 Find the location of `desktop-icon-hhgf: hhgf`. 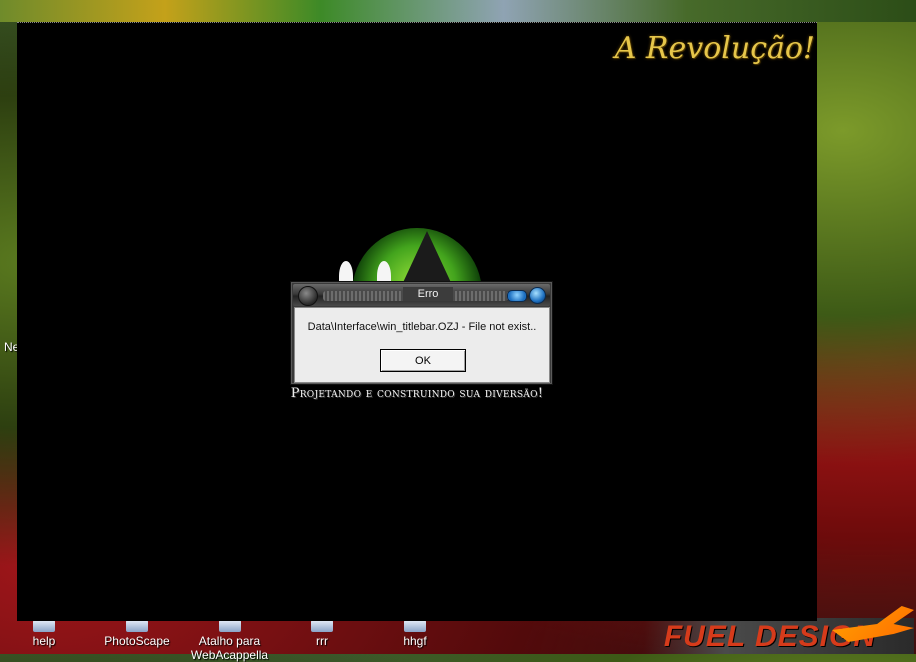

desktop-icon-hhgf: hhgf is located at coordinates (415, 634).